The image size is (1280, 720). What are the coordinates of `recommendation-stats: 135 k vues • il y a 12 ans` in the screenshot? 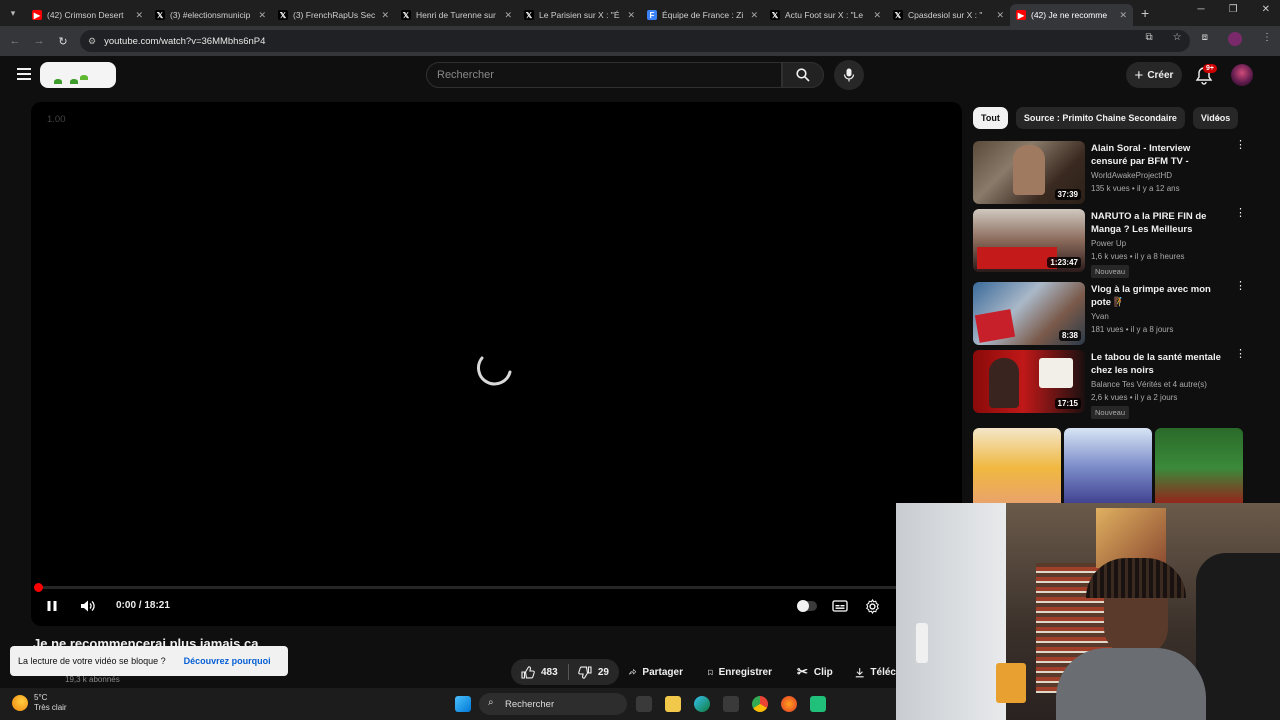 It's located at (1135, 188).